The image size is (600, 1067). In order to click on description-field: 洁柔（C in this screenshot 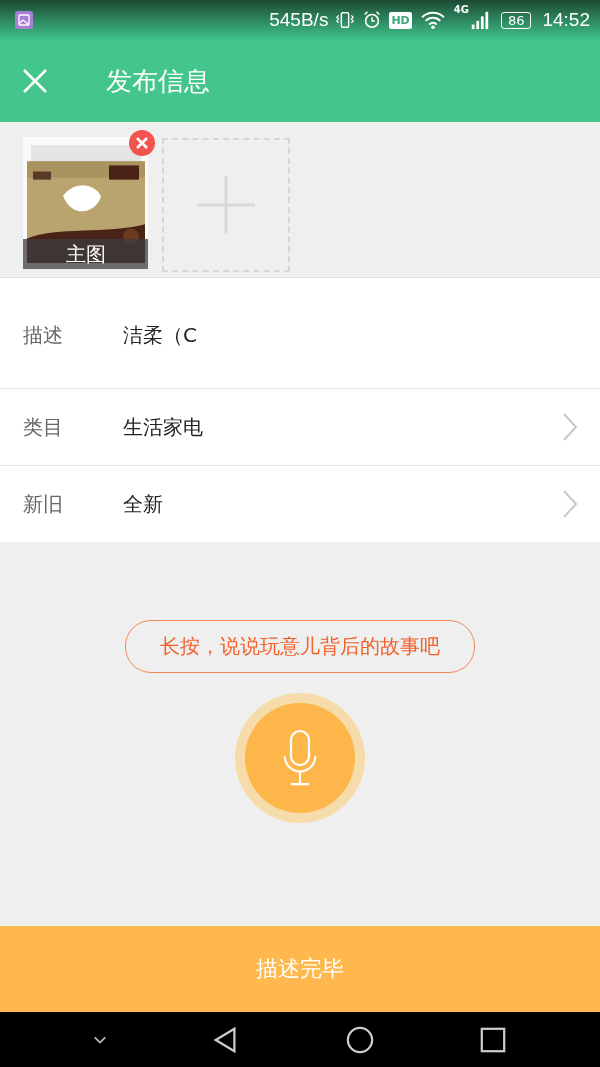, I will do `click(350, 335)`.